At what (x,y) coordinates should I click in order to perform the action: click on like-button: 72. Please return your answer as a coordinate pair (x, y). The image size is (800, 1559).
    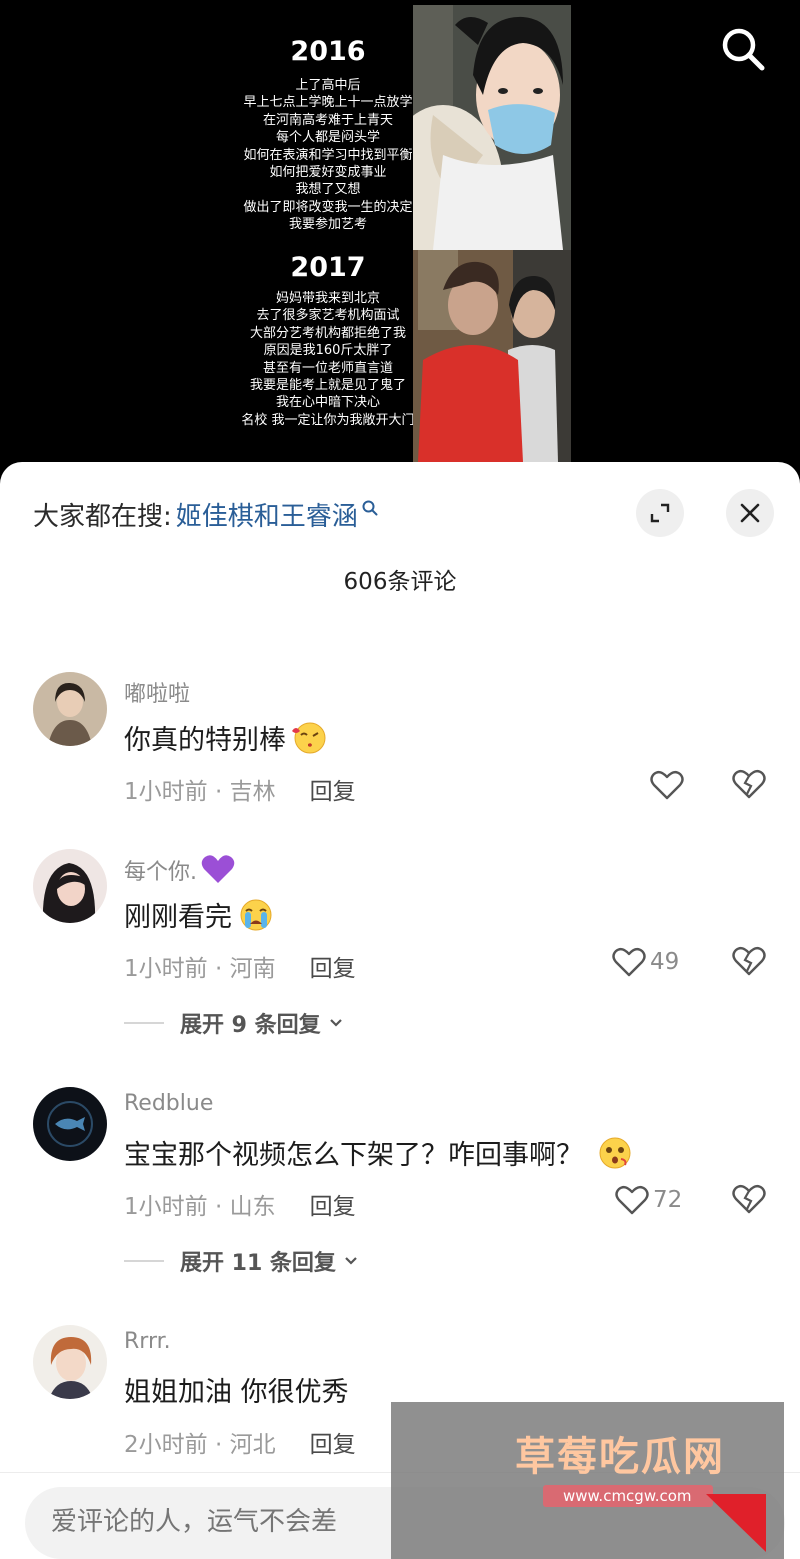
    Looking at the image, I should click on (648, 1200).